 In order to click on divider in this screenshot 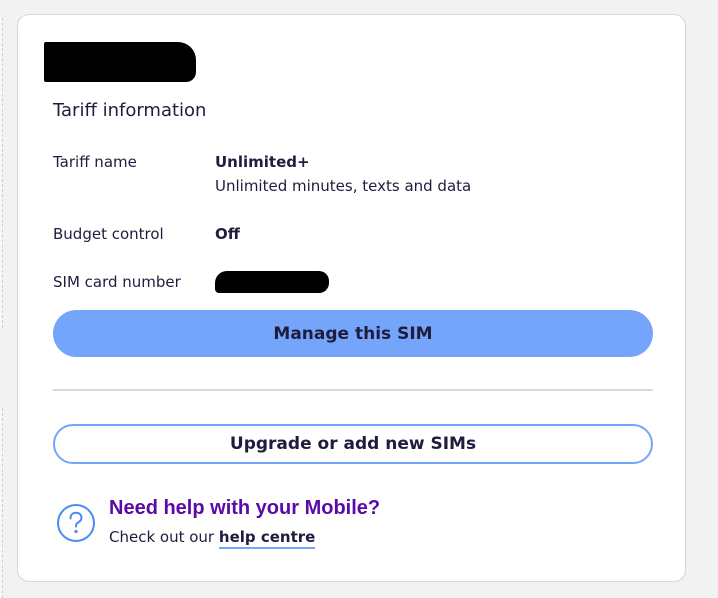, I will do `click(353, 390)`.